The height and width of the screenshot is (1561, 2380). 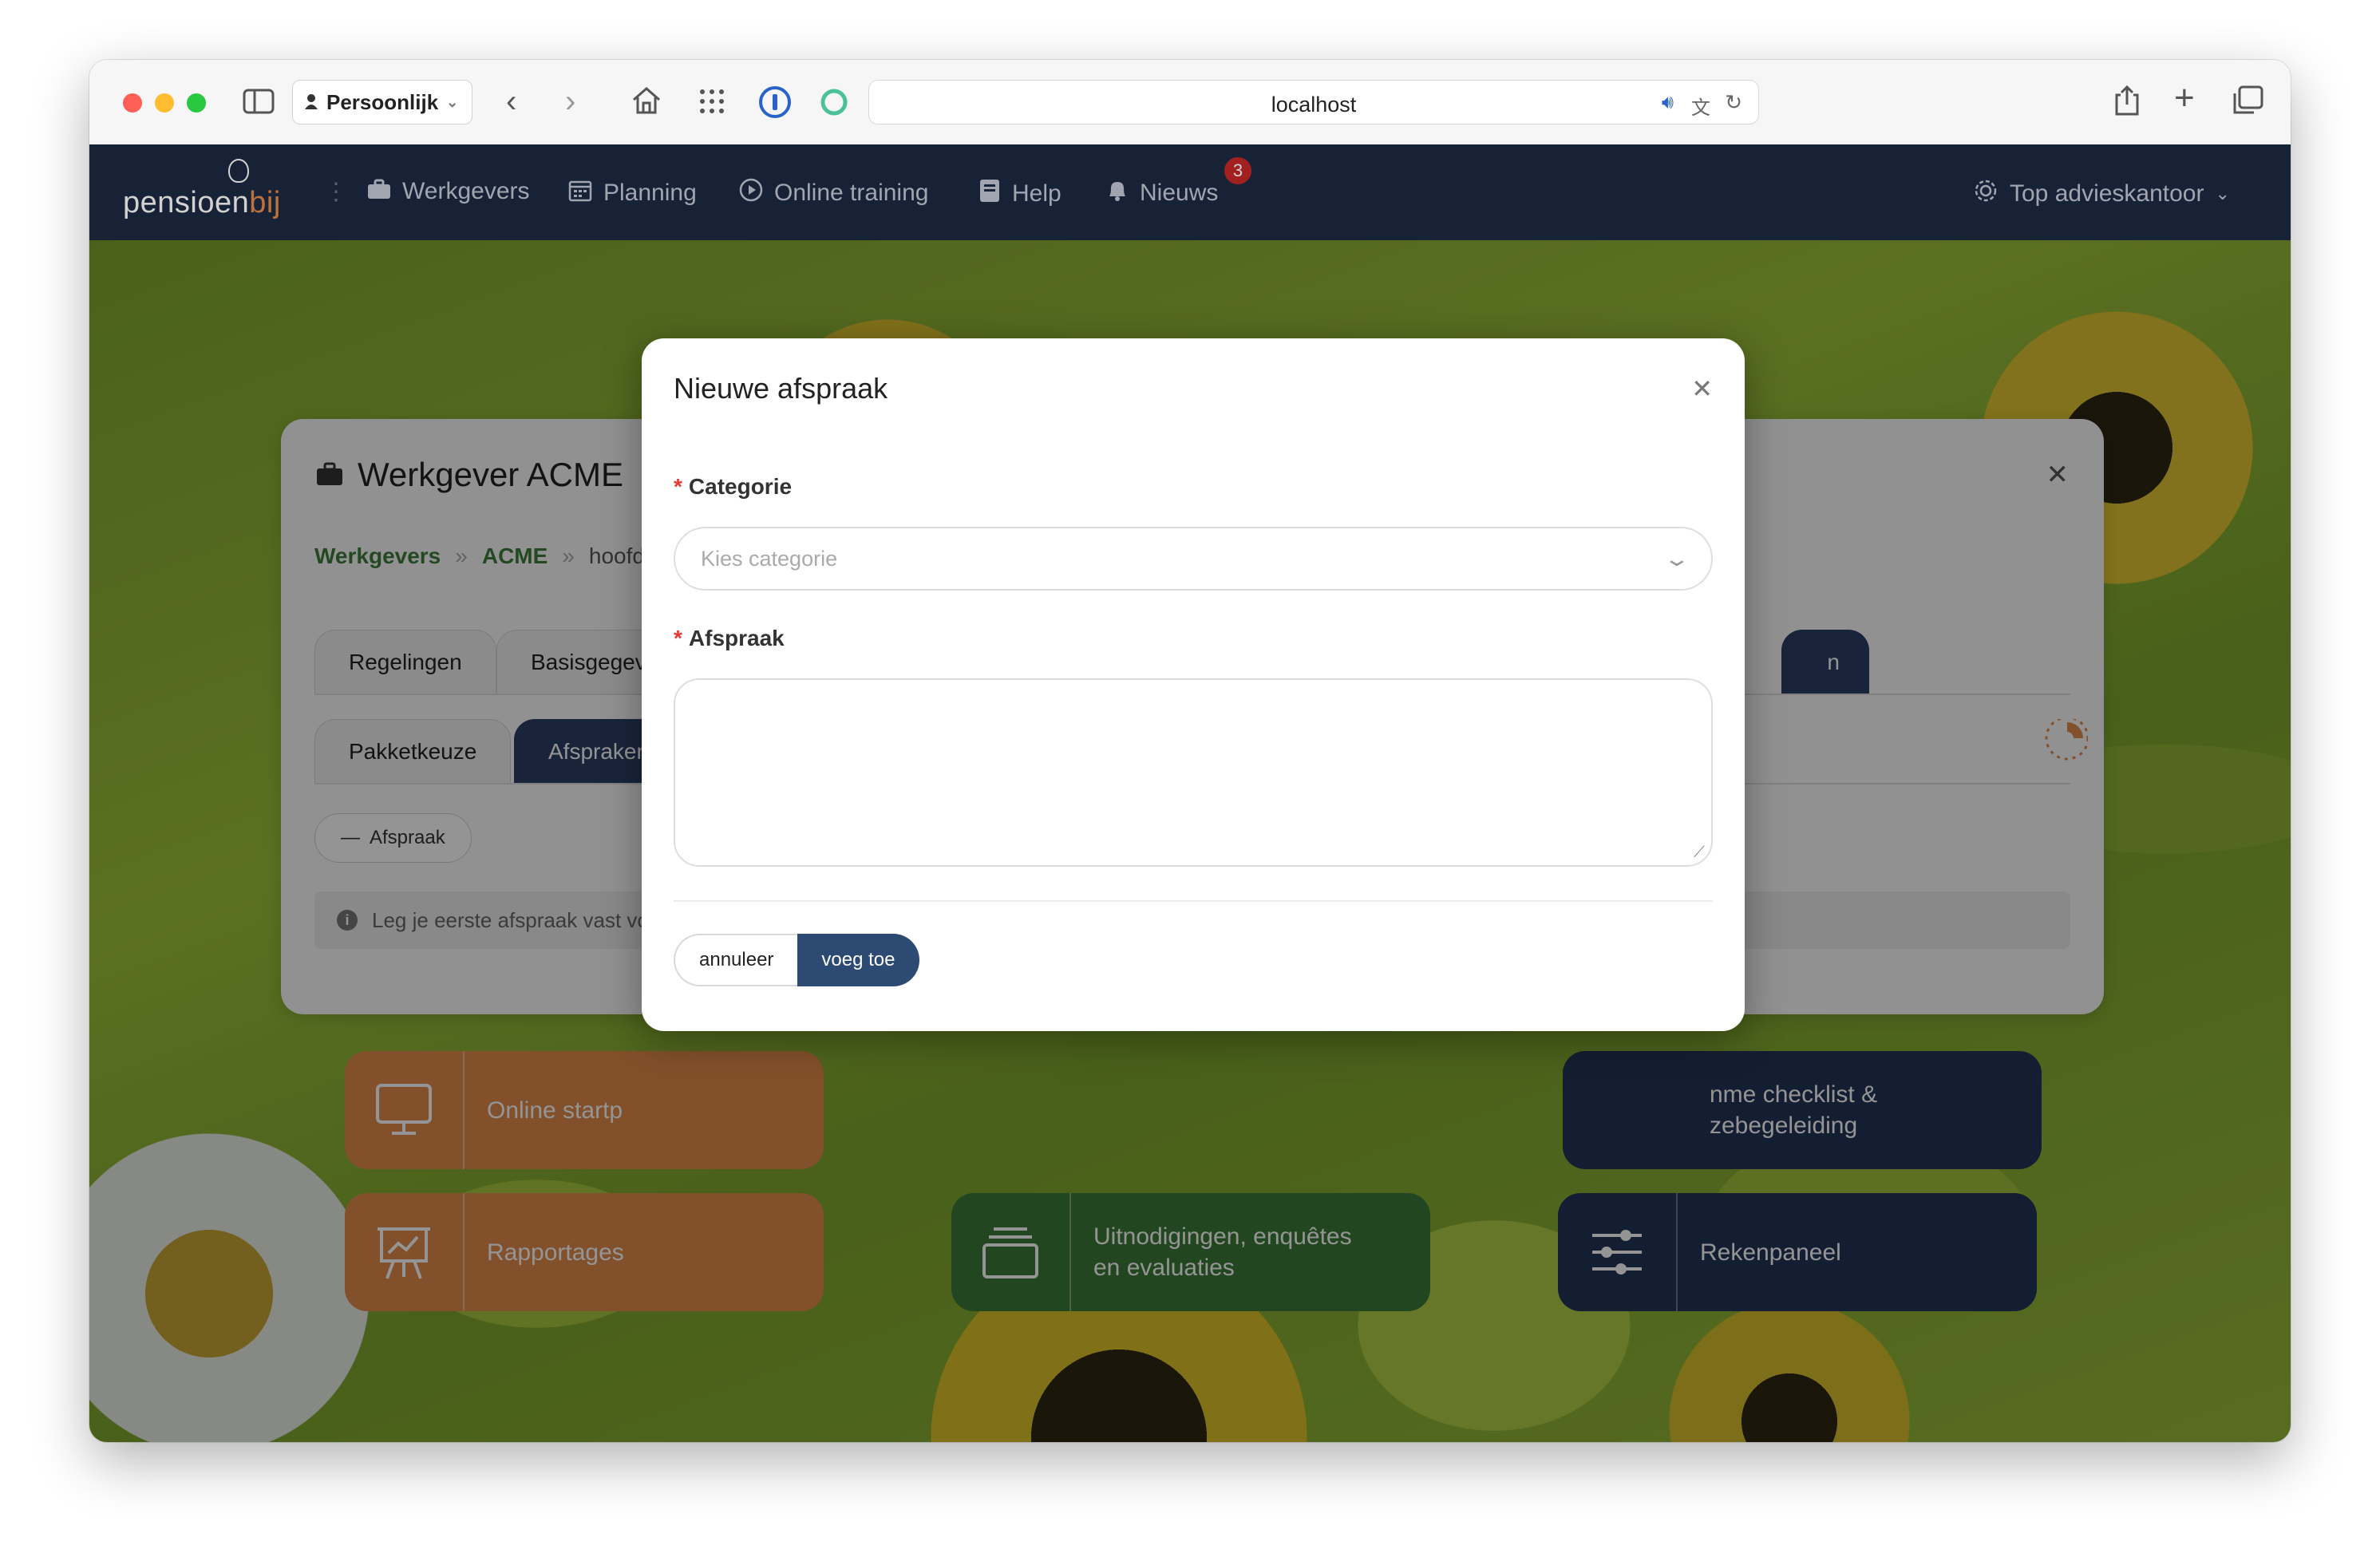 I want to click on browser-toolbar: Persoonlijk ⌄ ‹ › localhost 🔊︎ 文 ↻ +, so click(x=1190, y=102).